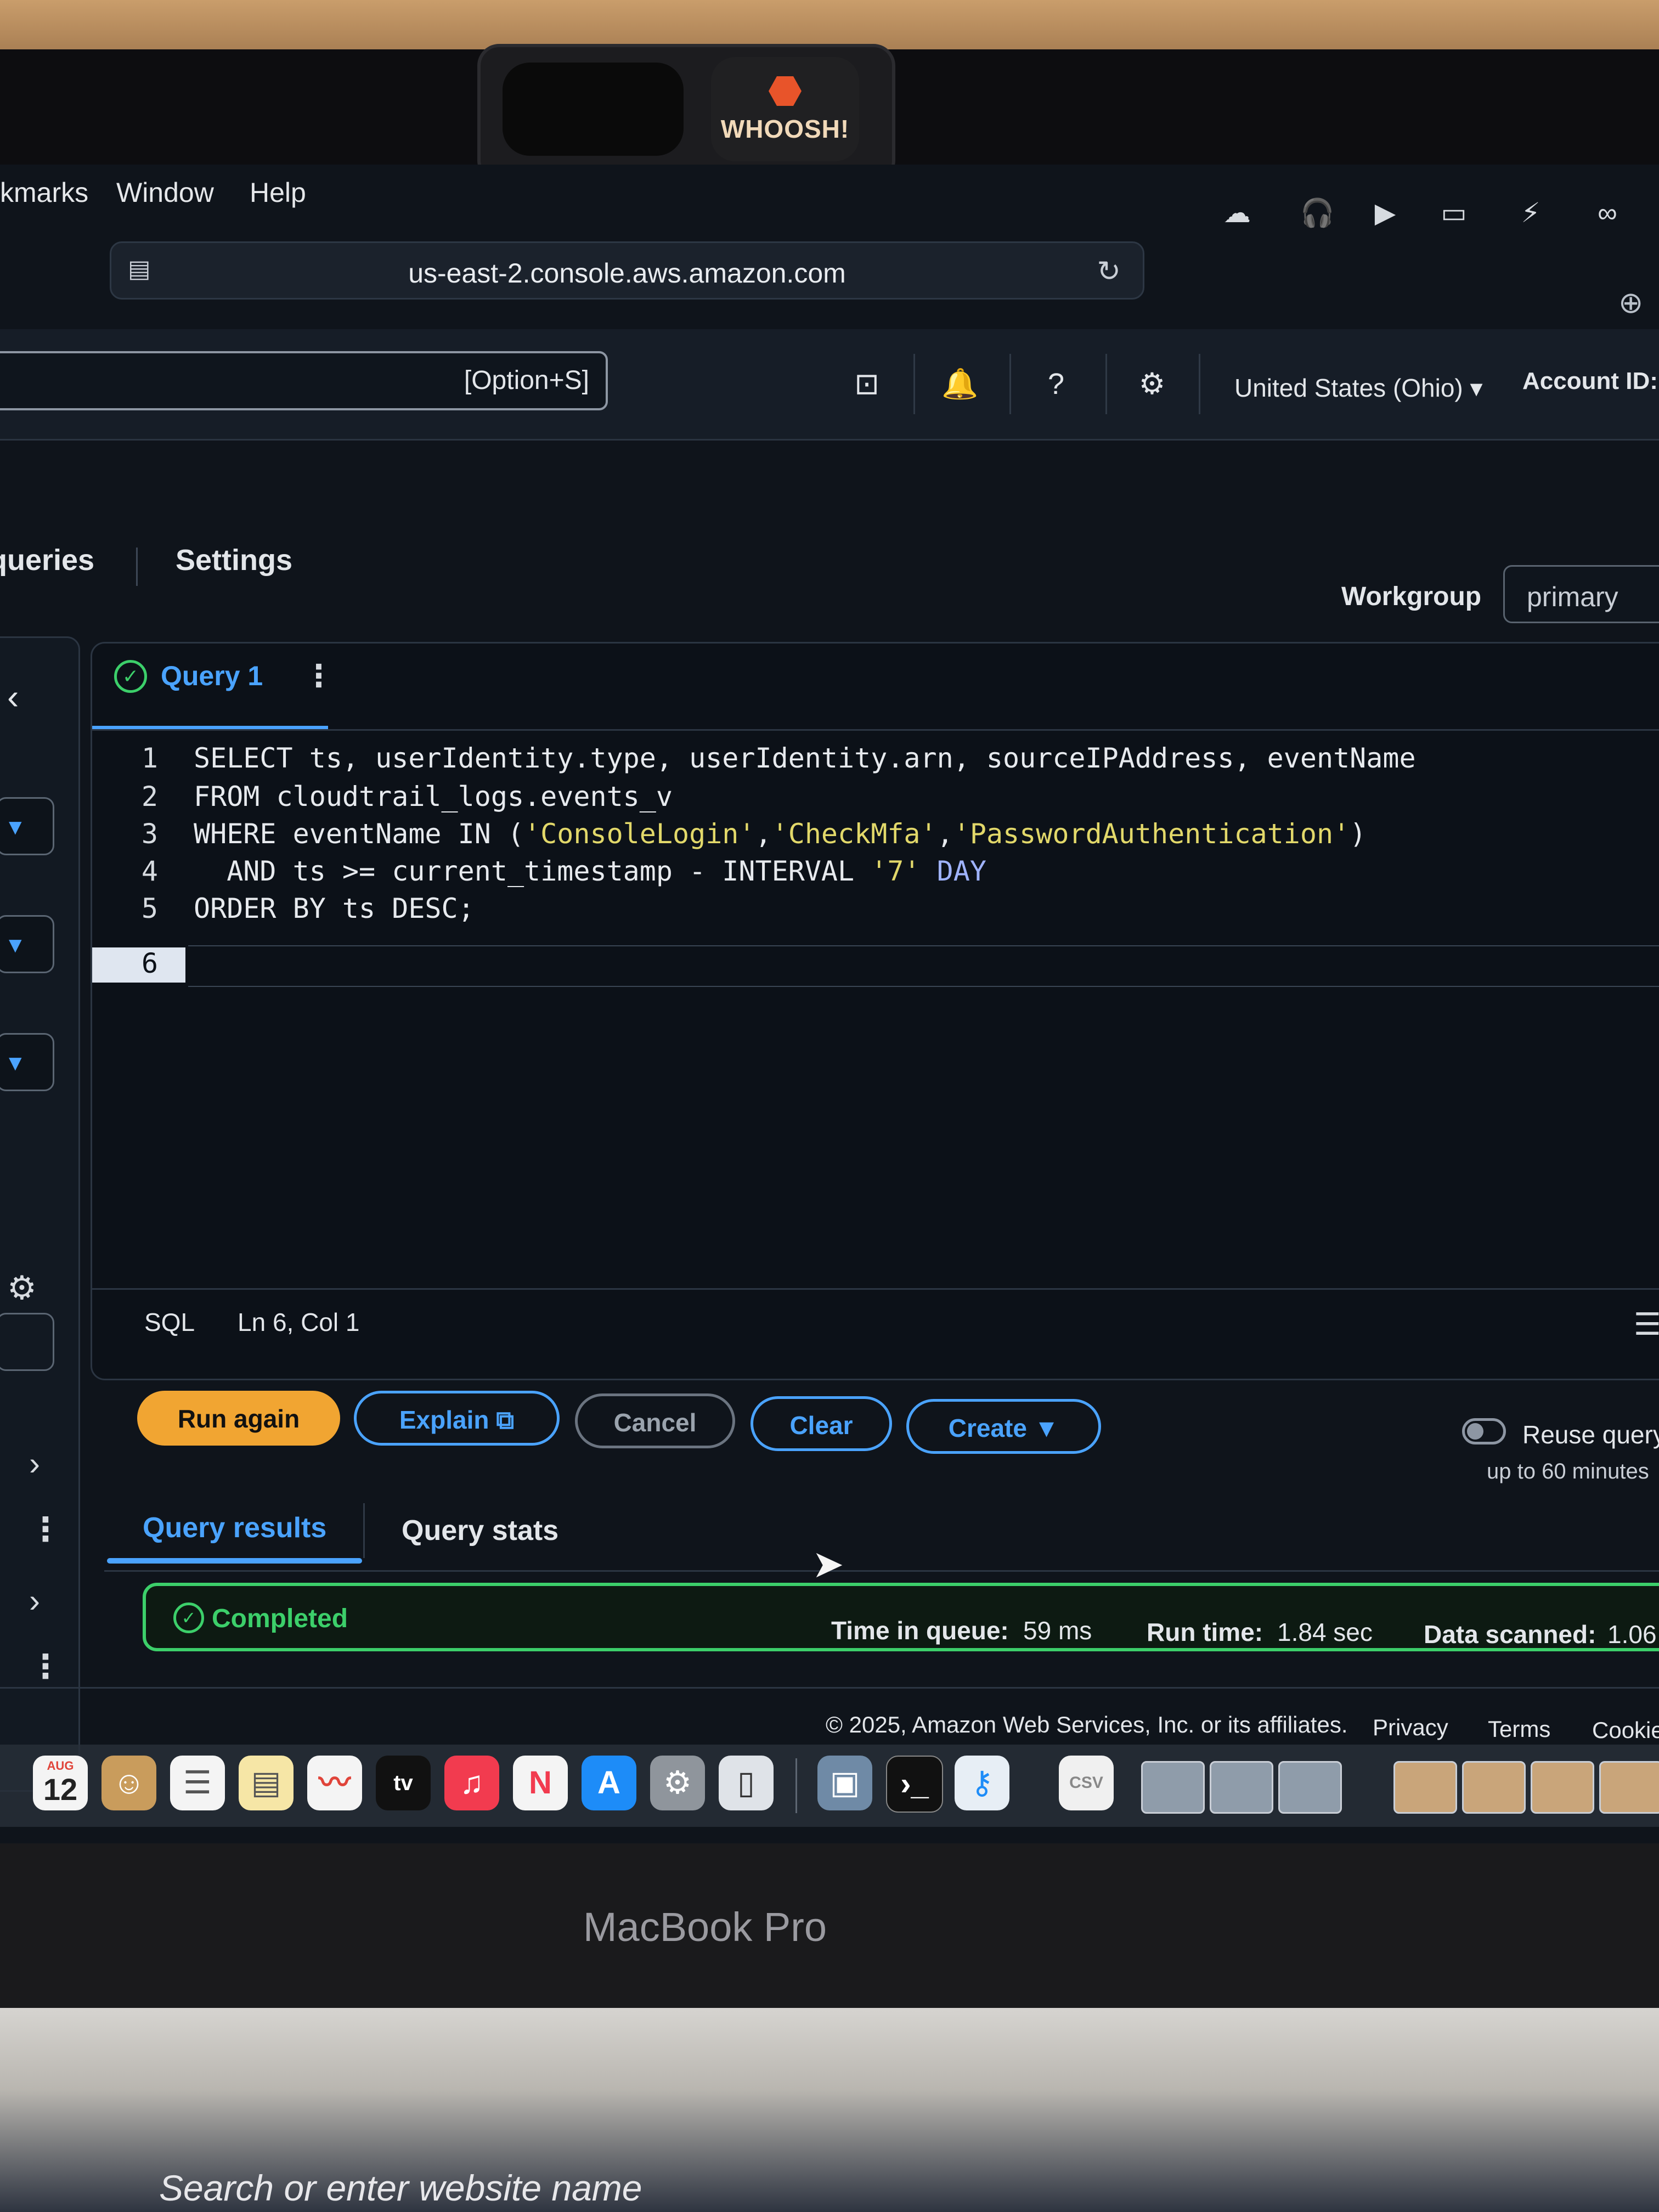 The height and width of the screenshot is (2212, 1659). Describe the element at coordinates (746, 1783) in the screenshot. I see `iphone-mirroring-icon: ▯` at that location.